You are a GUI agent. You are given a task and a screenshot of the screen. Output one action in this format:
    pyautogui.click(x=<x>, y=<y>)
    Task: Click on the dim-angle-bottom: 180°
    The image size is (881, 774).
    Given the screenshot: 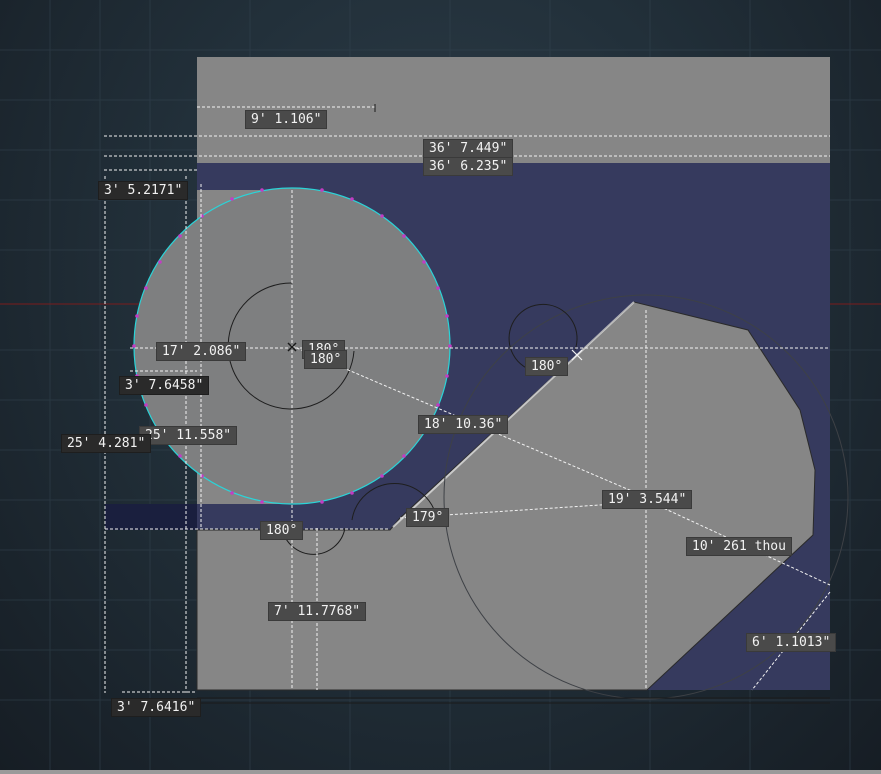 What is the action you would take?
    pyautogui.click(x=282, y=530)
    